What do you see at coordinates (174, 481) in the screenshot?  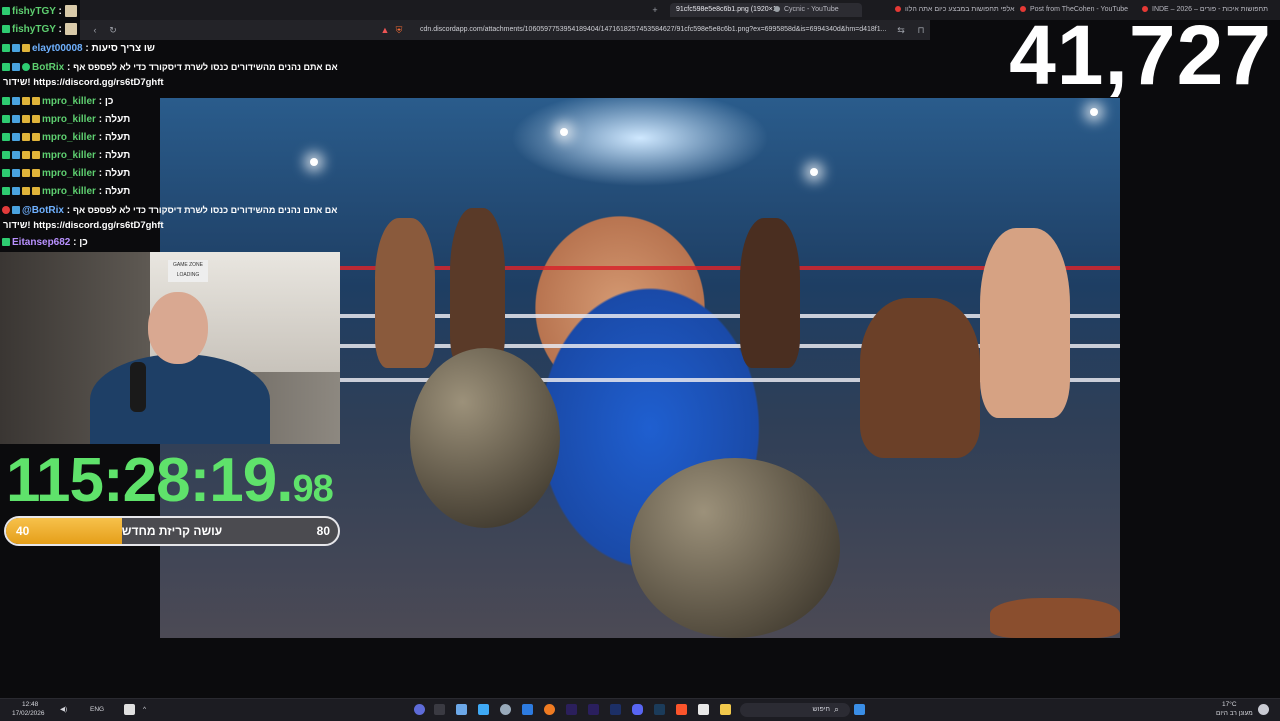 I see `stream-timer: 115:28:19.98` at bounding box center [174, 481].